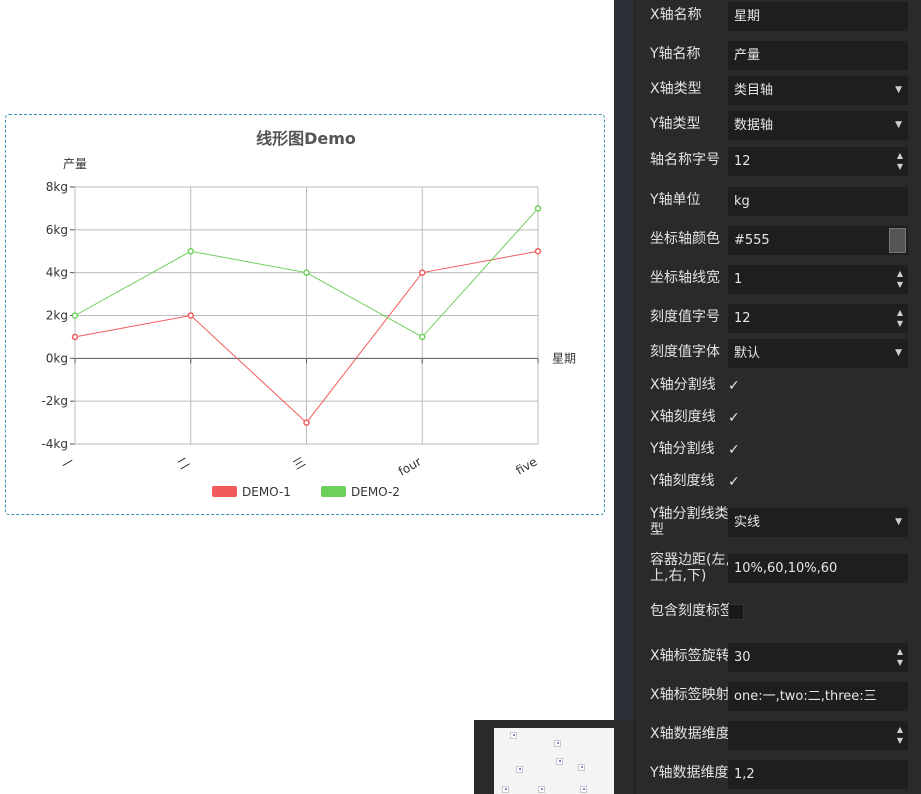 The image size is (921, 794). Describe the element at coordinates (554, 761) in the screenshot. I see `minimap-viewport` at that location.